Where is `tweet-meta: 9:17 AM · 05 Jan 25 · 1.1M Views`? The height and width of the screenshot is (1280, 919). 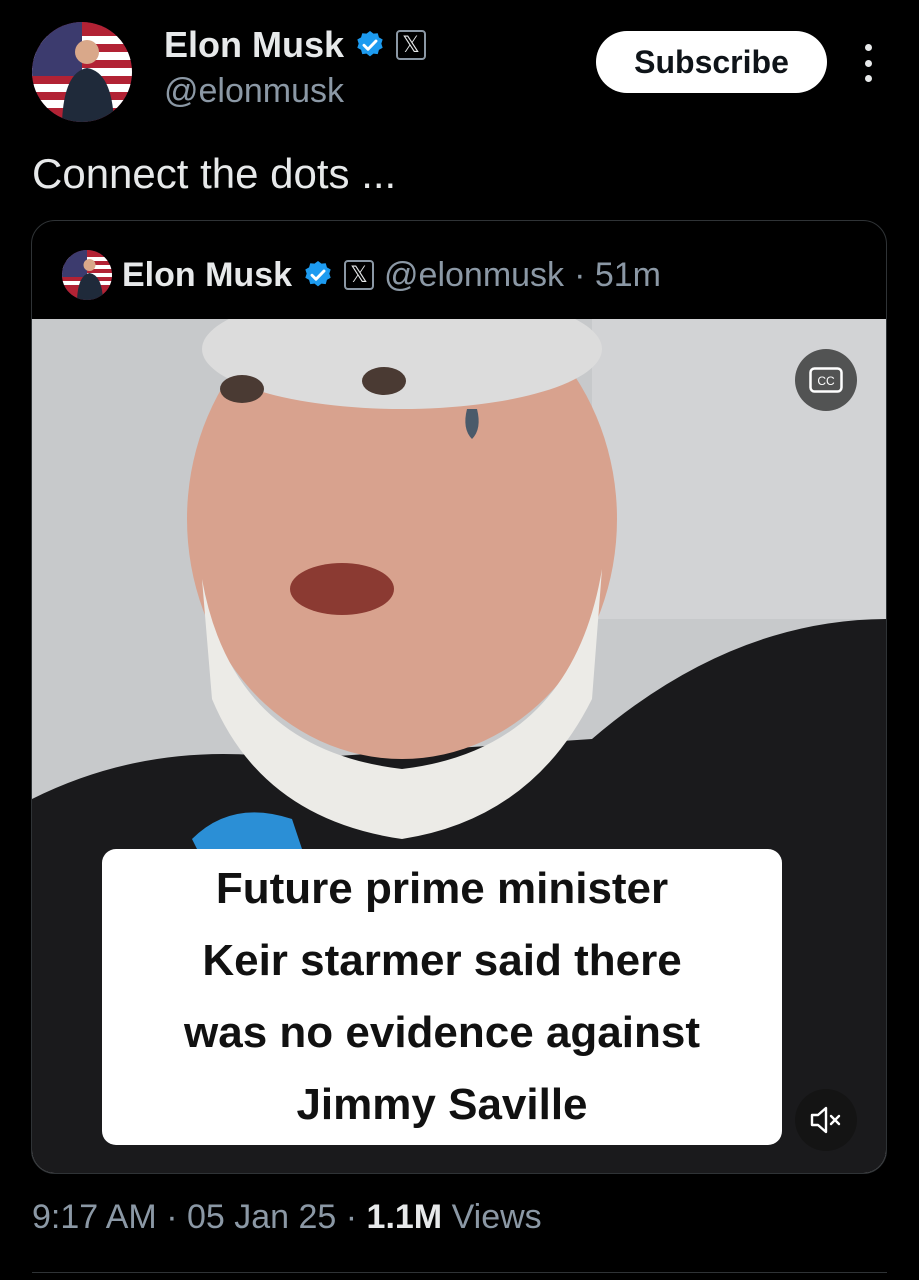
tweet-meta: 9:17 AM · 05 Jan 25 · 1.1M Views is located at coordinates (287, 1217).